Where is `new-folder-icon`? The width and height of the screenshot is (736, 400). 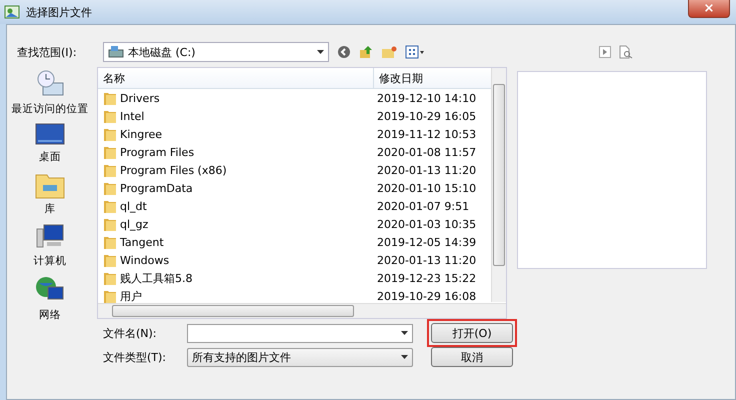
new-folder-icon is located at coordinates (389, 52).